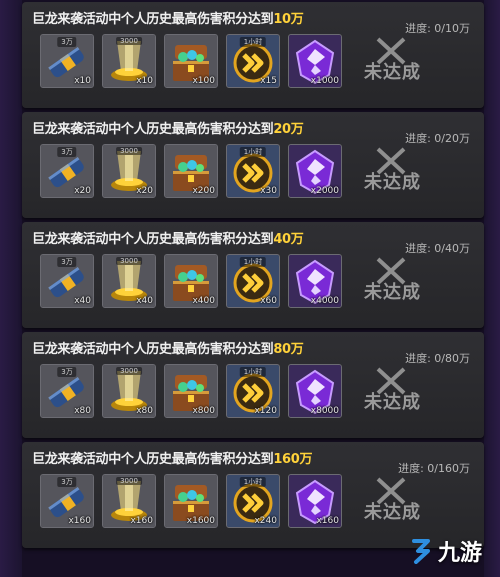  Describe the element at coordinates (288, 349) in the screenshot. I see `quest-target: 80万` at that location.